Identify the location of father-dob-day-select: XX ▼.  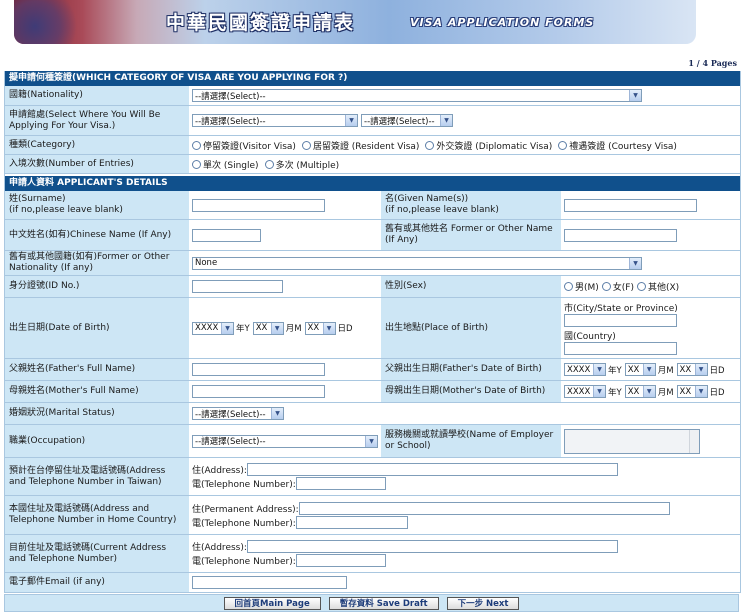
(692, 369).